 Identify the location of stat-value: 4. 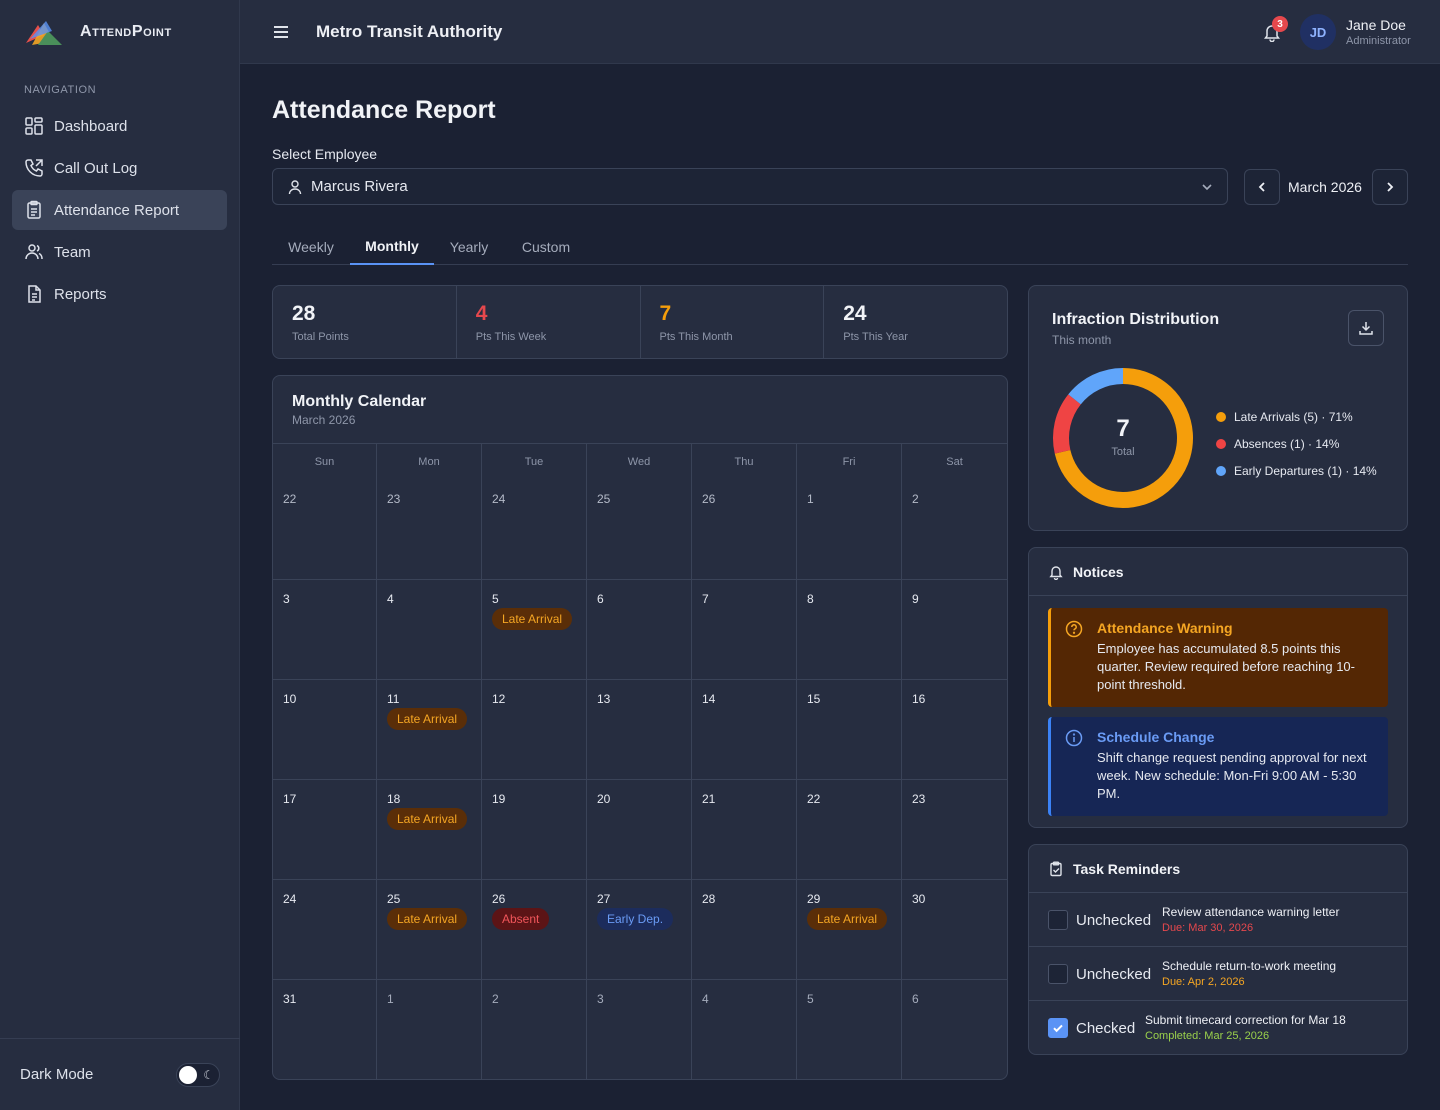
(481, 313).